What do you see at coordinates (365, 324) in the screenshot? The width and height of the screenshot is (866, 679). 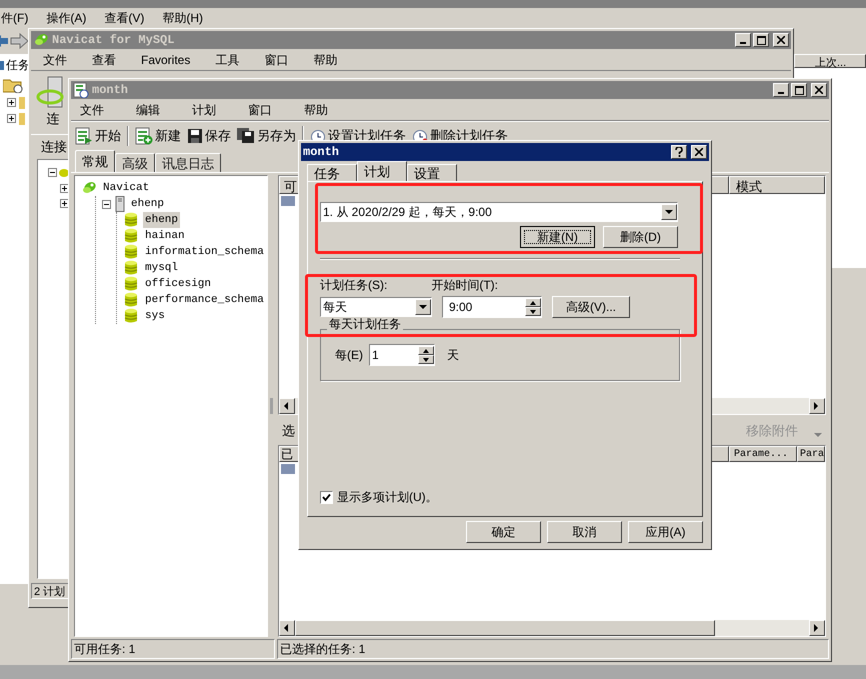 I see `group-title: 每天计划任务` at bounding box center [365, 324].